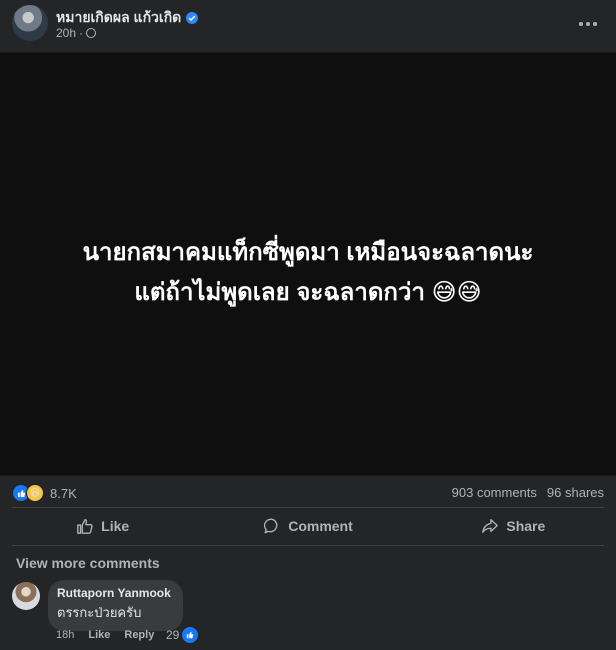 The height and width of the screenshot is (650, 616). Describe the element at coordinates (490, 526) in the screenshot. I see `share-icon` at that location.